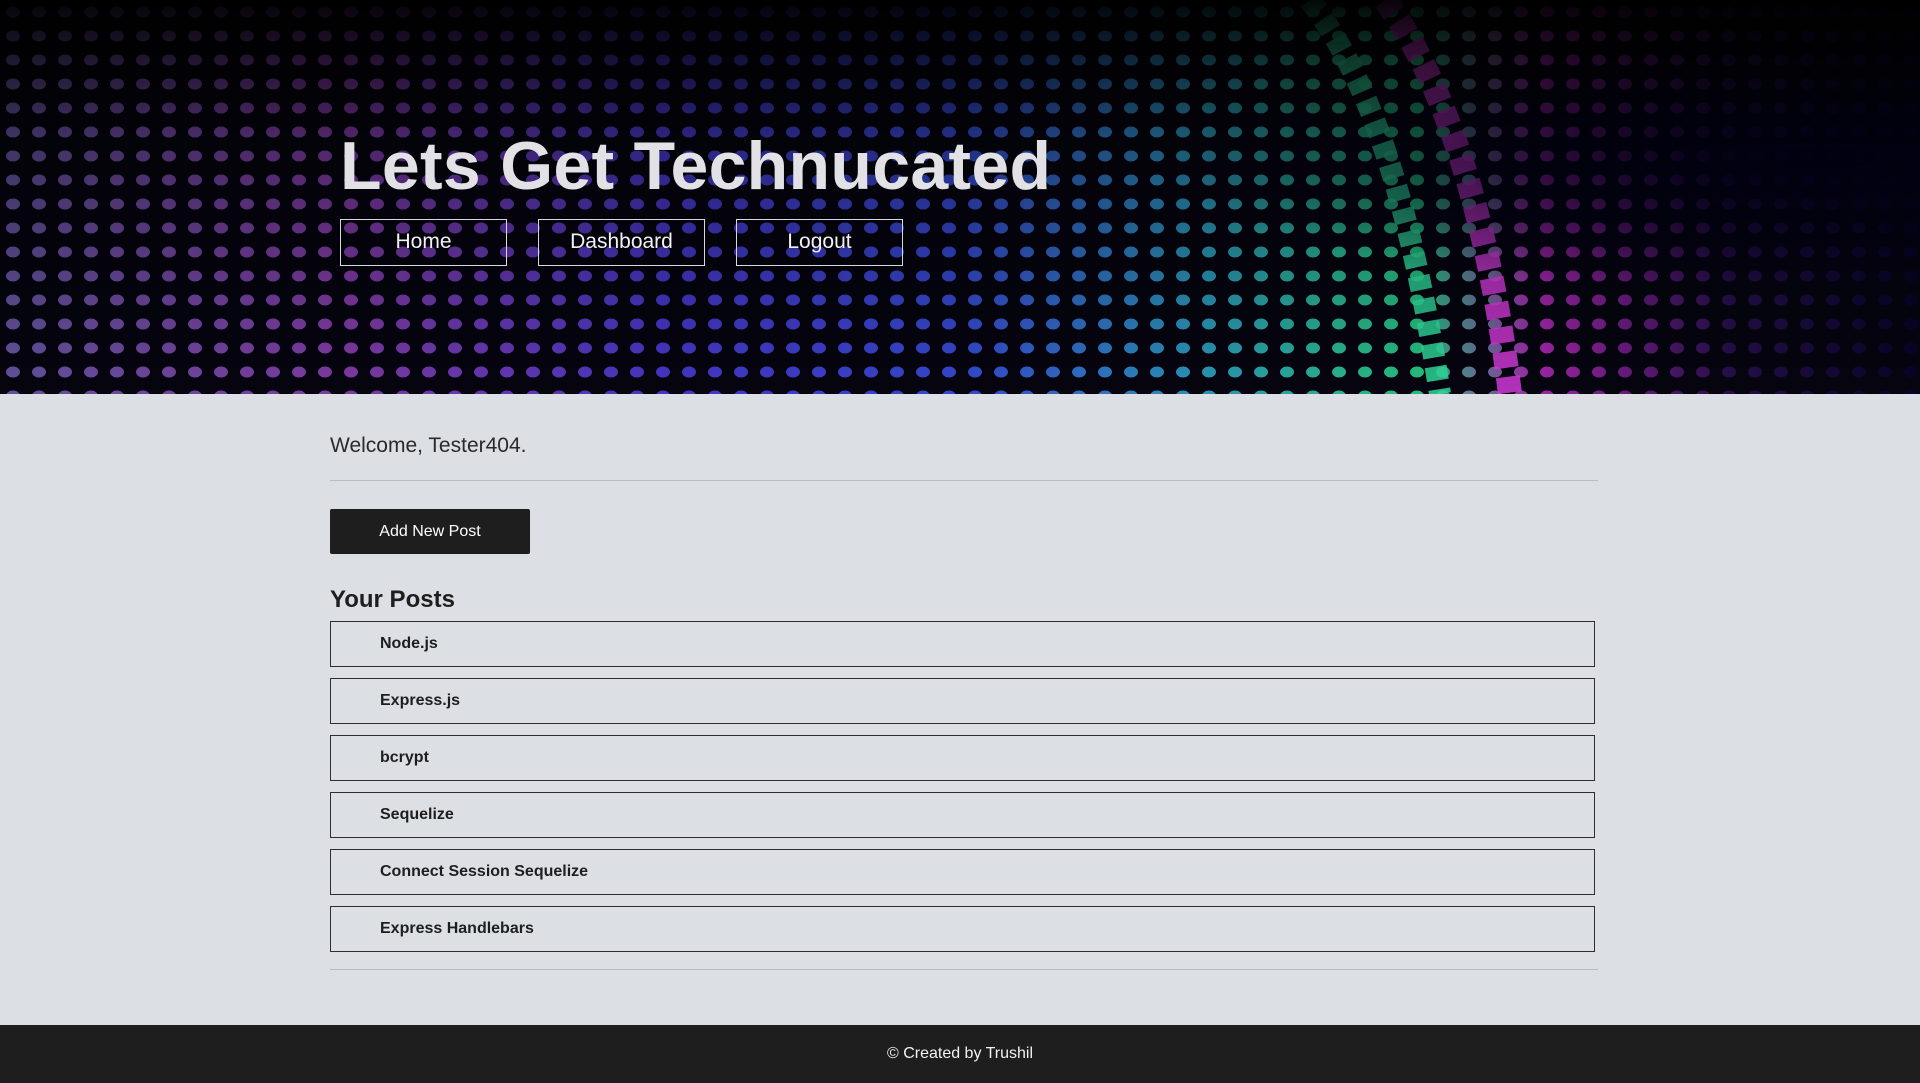 The width and height of the screenshot is (1920, 1083). Describe the element at coordinates (423, 242) in the screenshot. I see `nav-home-button: Home` at that location.